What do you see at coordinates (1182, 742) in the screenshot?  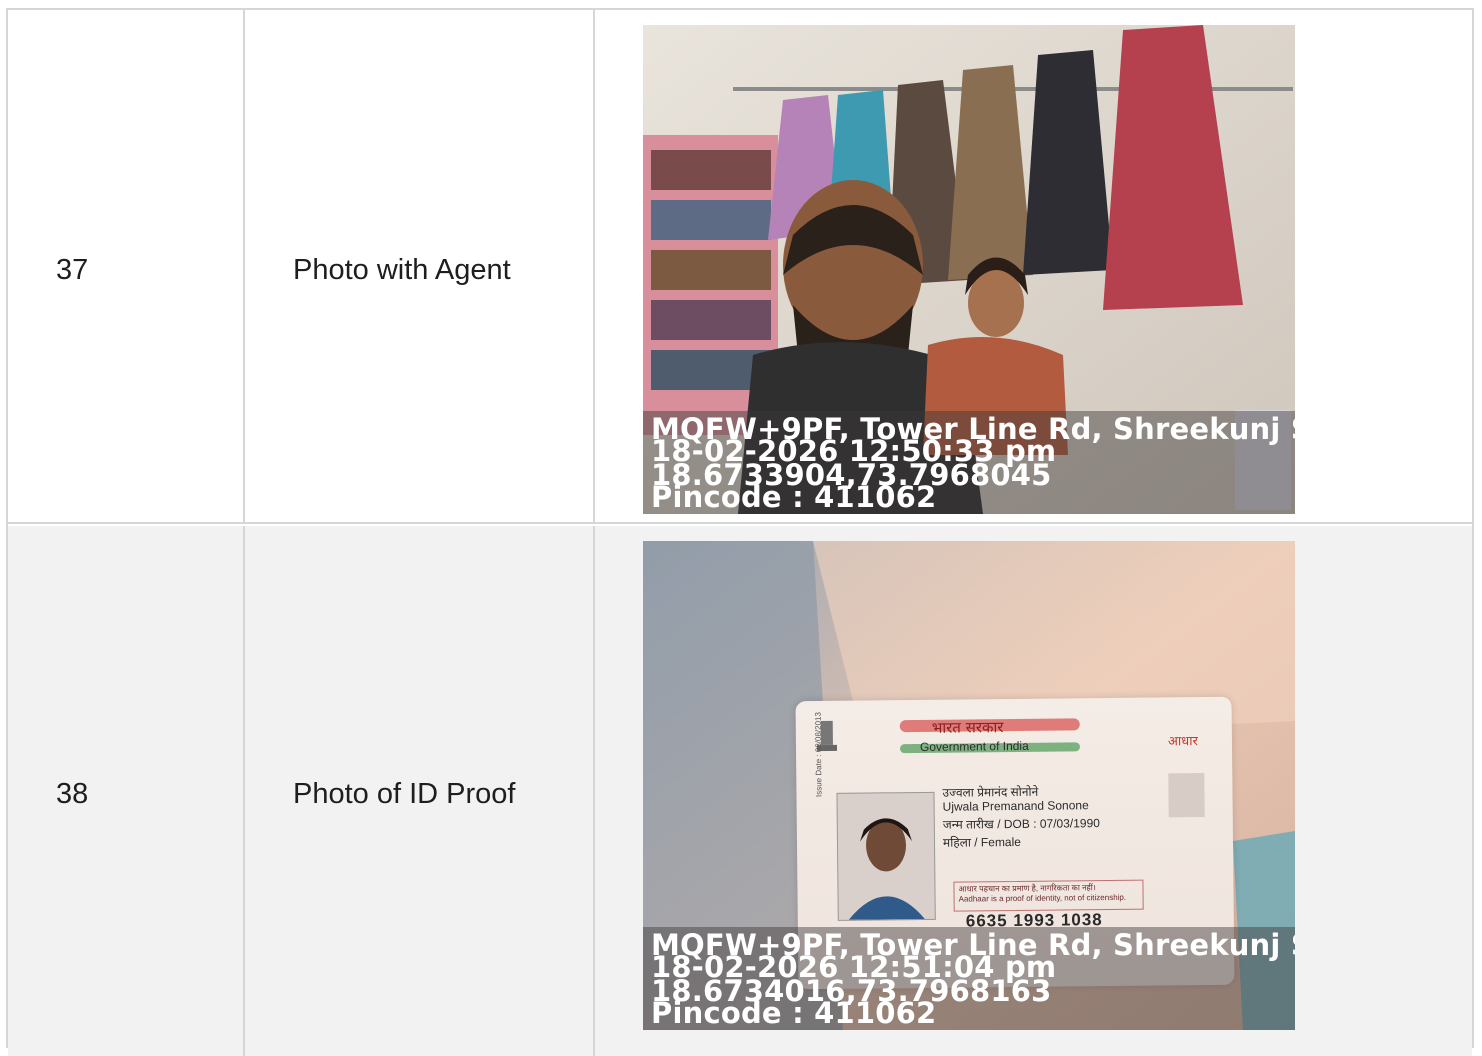 I see `aadhaar-logo: आधार` at bounding box center [1182, 742].